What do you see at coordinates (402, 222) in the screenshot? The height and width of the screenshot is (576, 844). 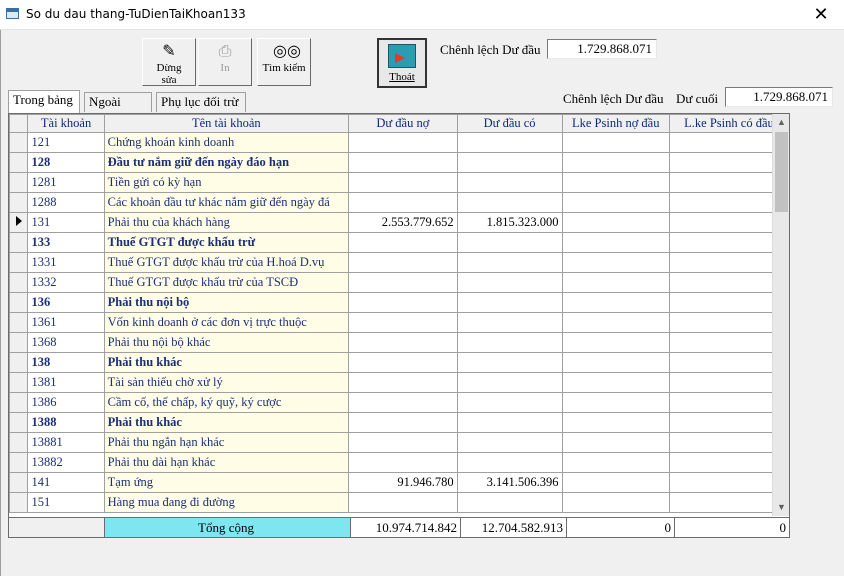 I see `opening-debit-cell: 2.553.779.652` at bounding box center [402, 222].